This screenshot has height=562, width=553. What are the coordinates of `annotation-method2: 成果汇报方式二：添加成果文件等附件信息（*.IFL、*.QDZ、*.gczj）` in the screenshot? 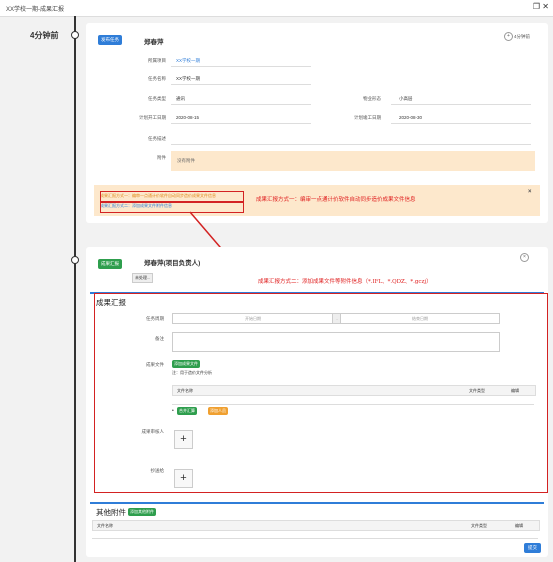 It's located at (345, 282).